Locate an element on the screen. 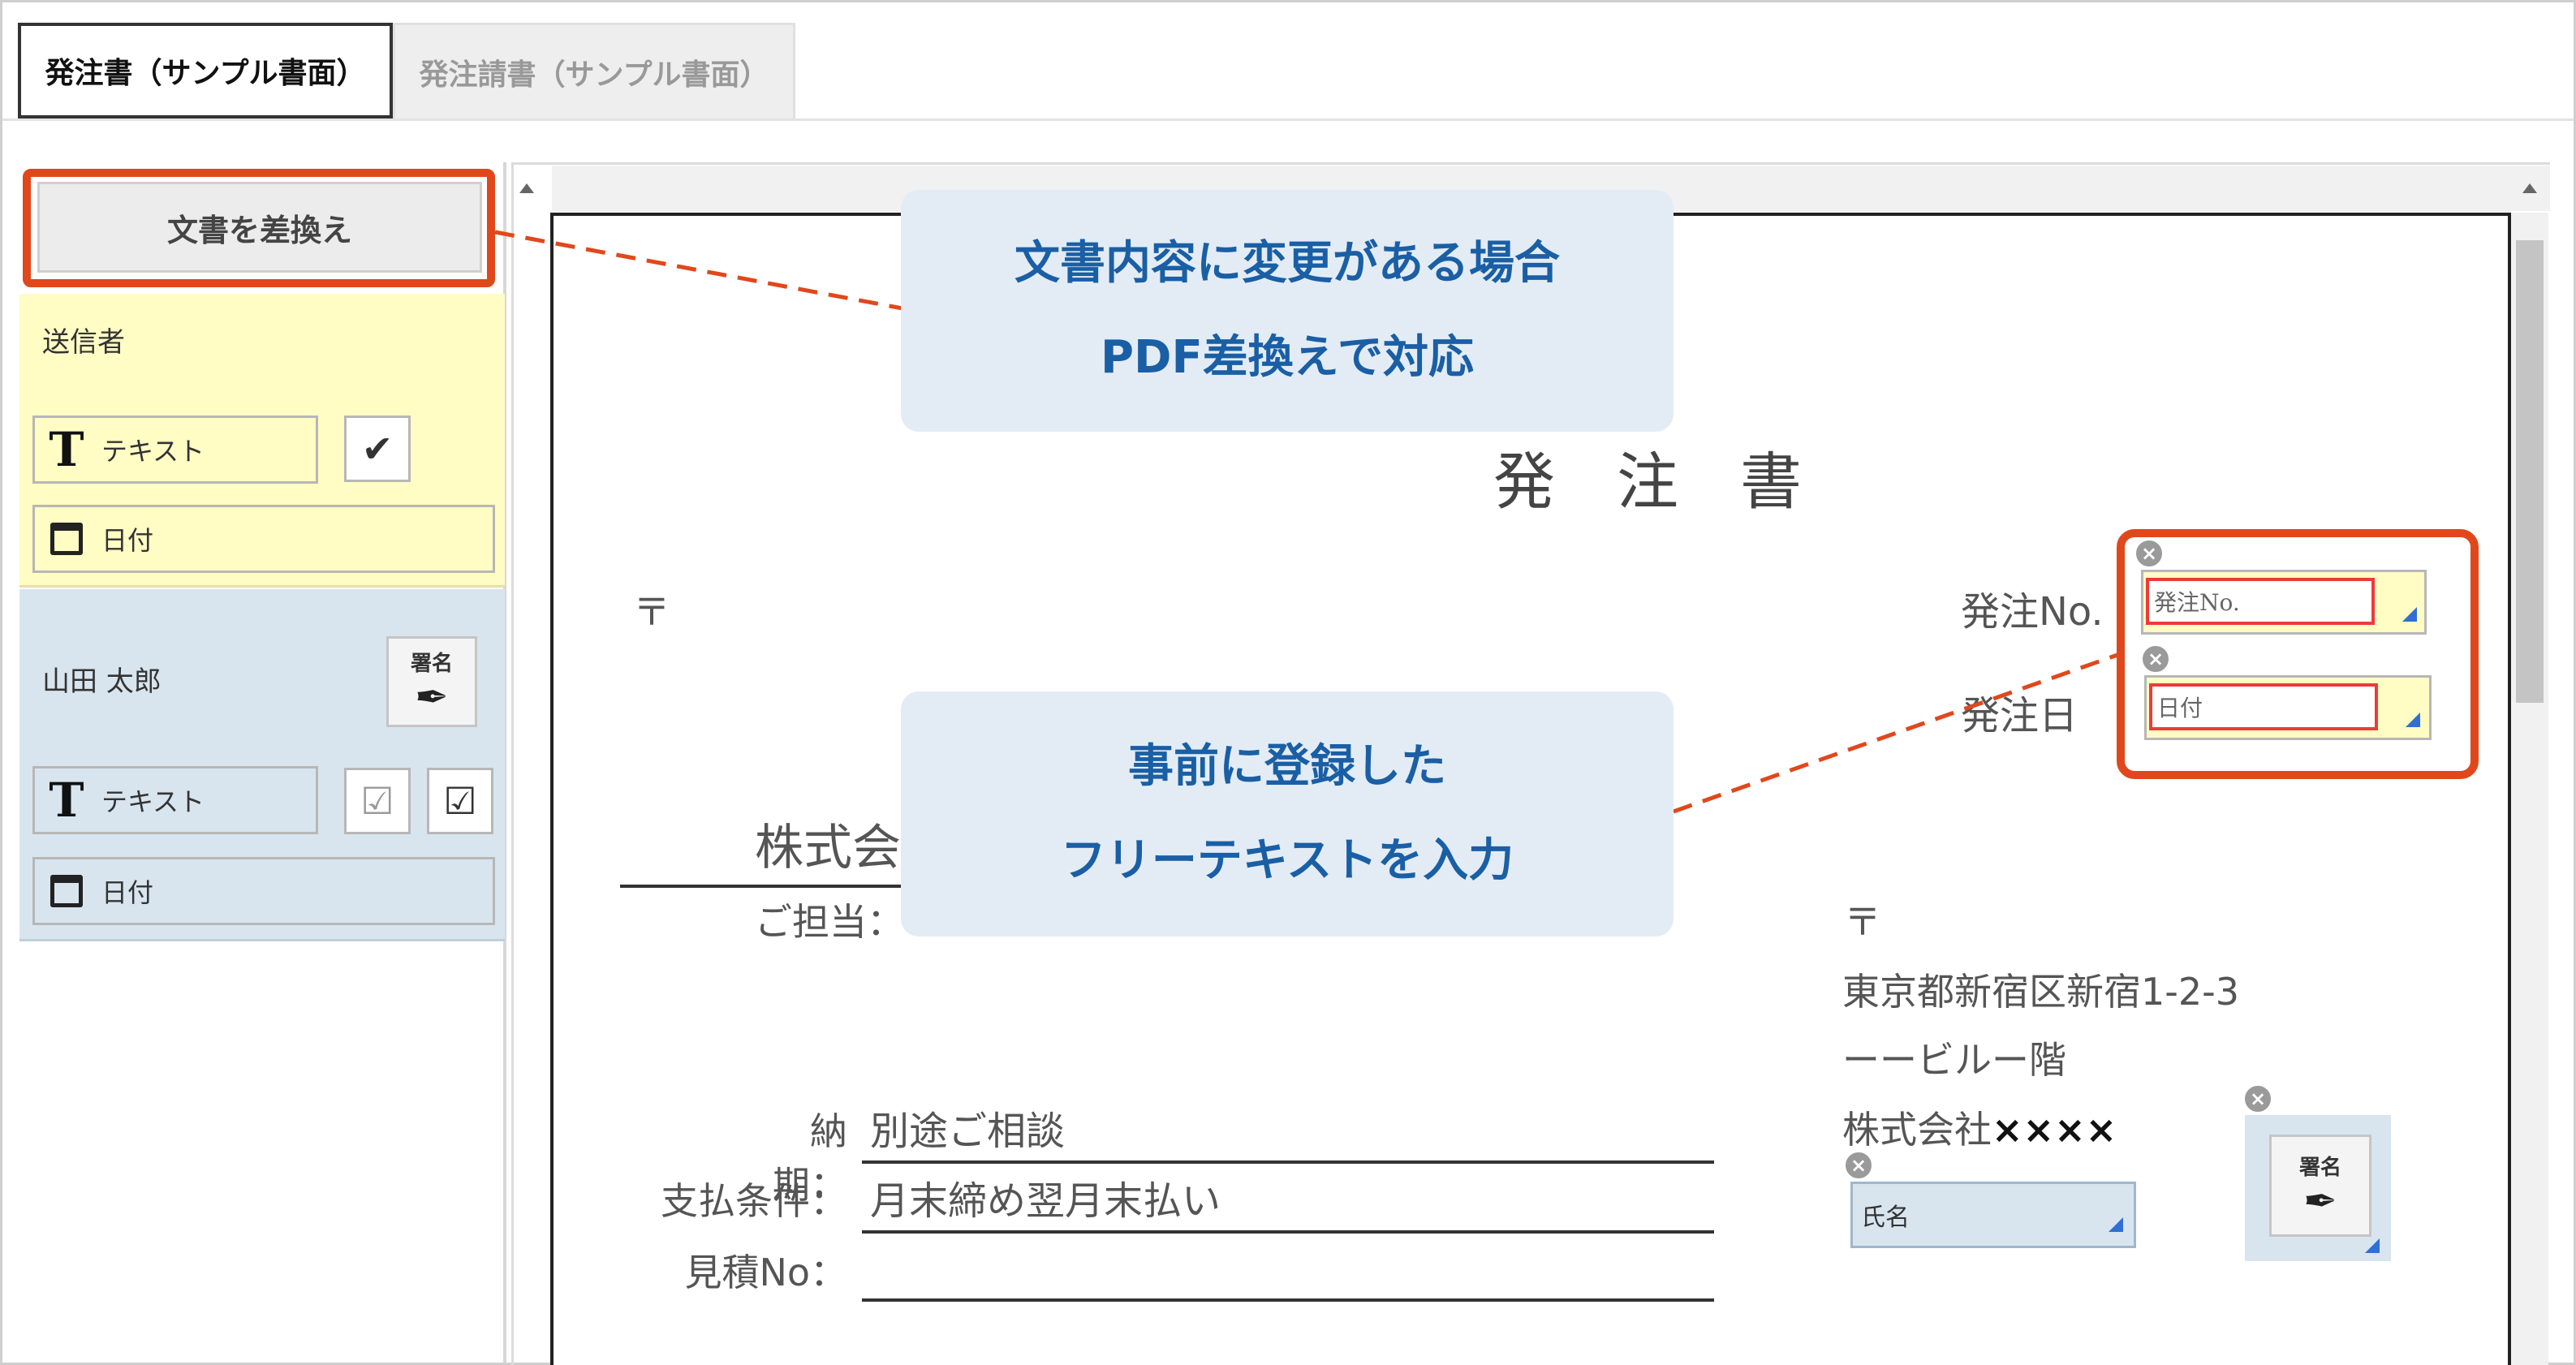  callout-freetext-line1: 事前に登録した is located at coordinates (1287, 766).